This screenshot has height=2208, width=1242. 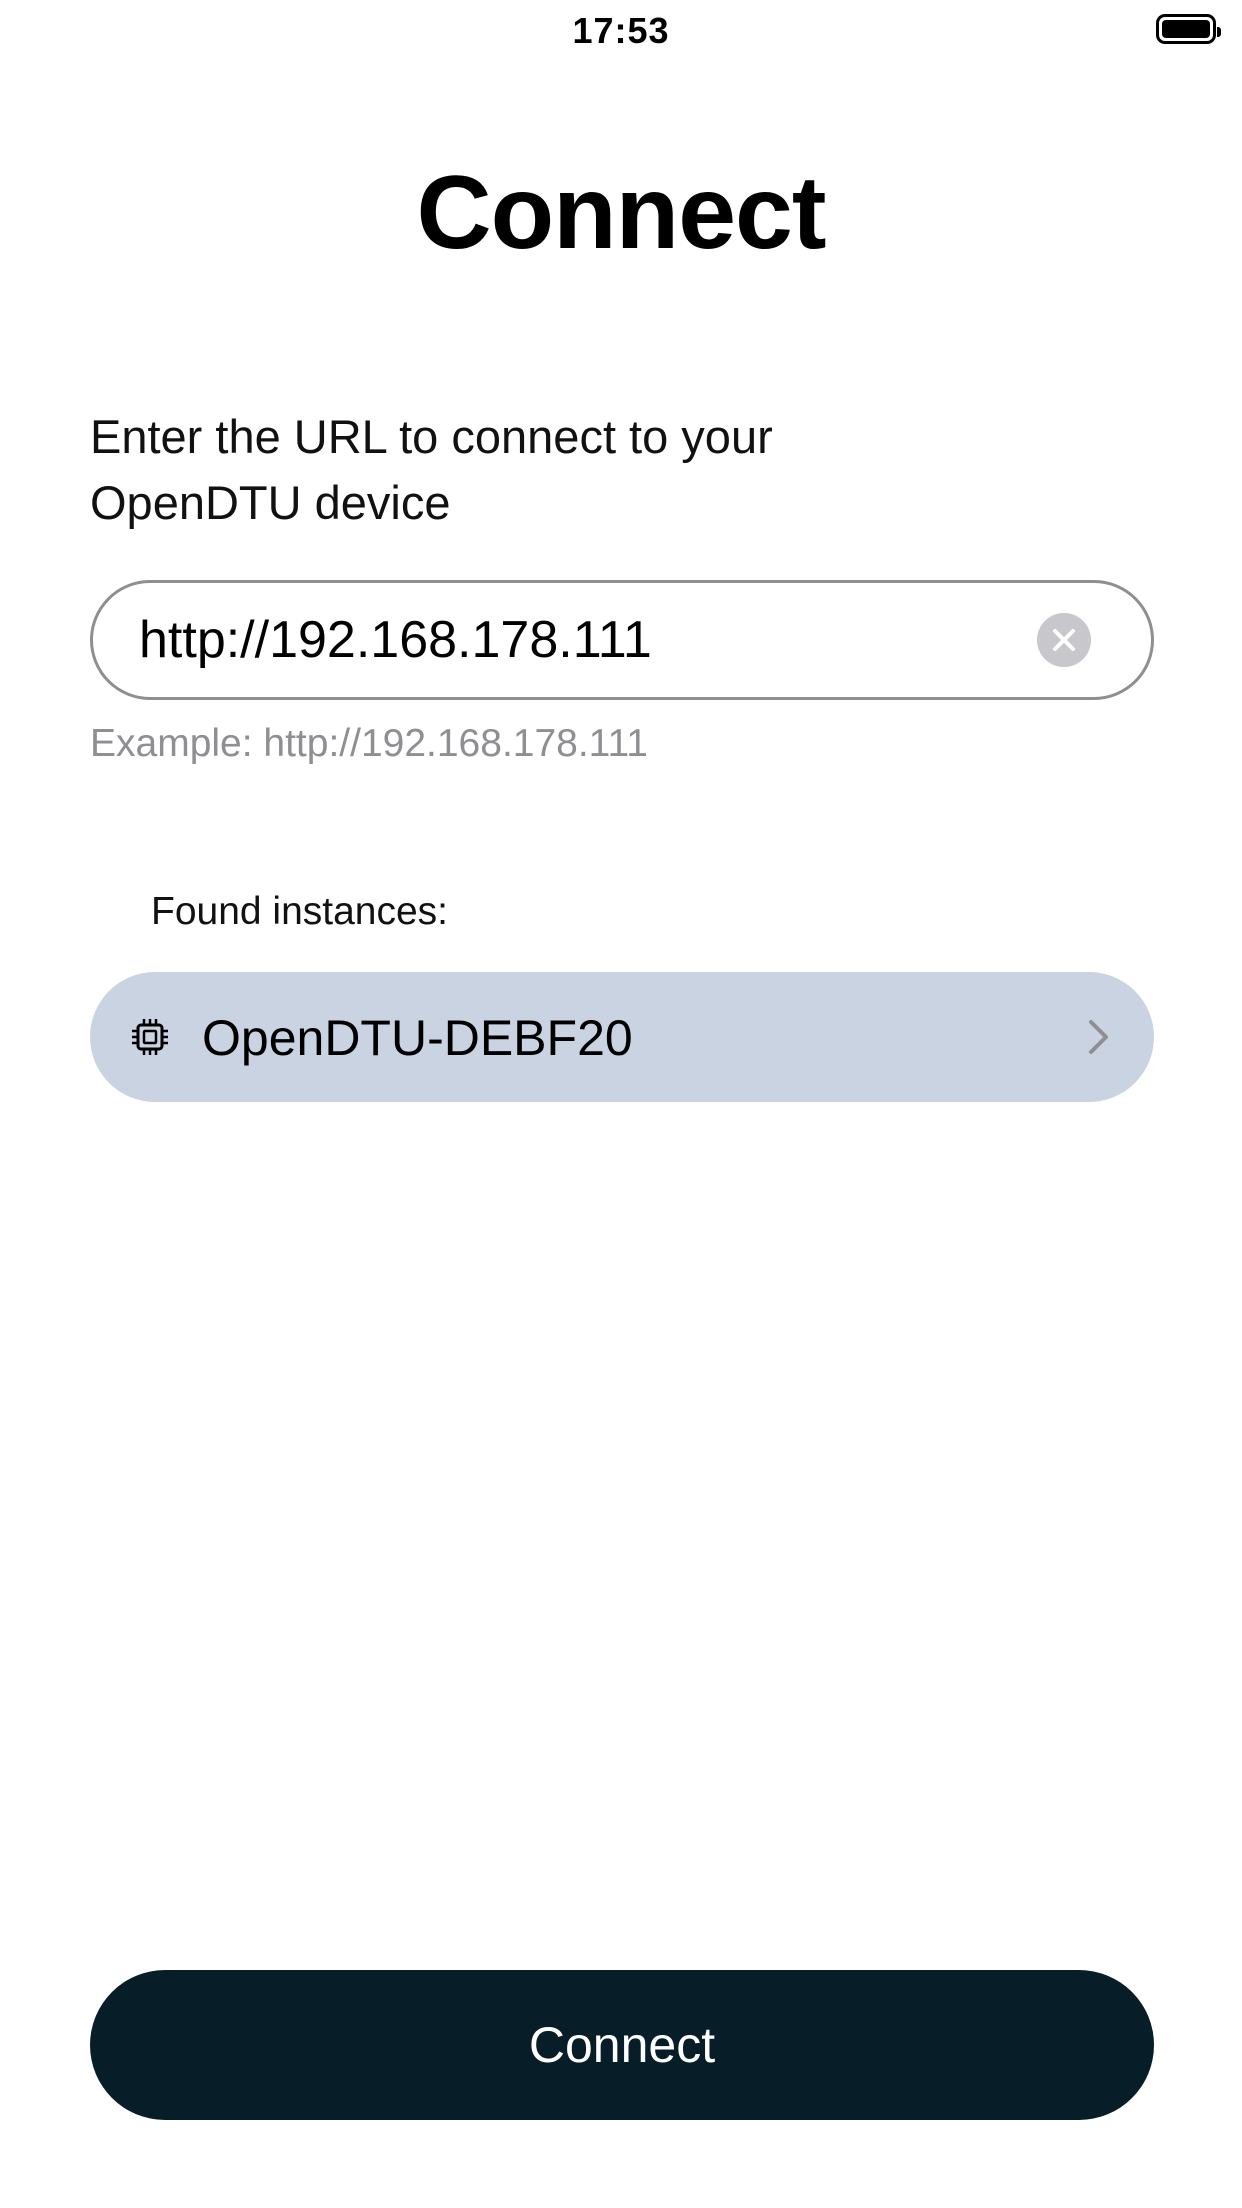 What do you see at coordinates (621, 213) in the screenshot?
I see `page-title: Connect` at bounding box center [621, 213].